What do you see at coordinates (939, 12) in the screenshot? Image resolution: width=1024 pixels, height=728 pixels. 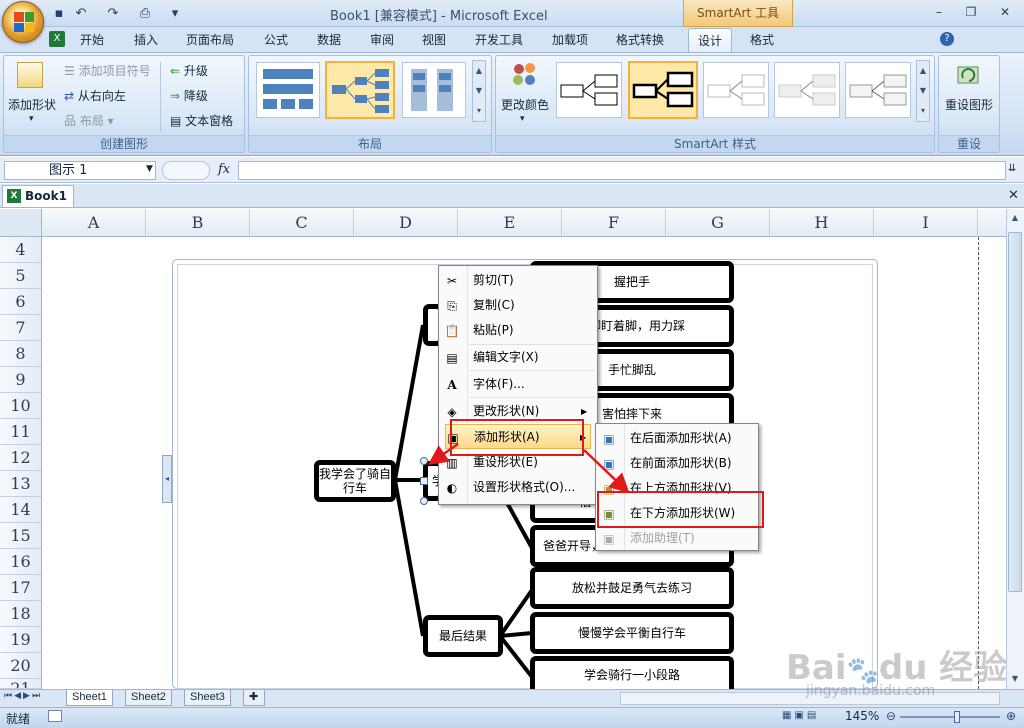 I see `minimize-button: –` at bounding box center [939, 12].